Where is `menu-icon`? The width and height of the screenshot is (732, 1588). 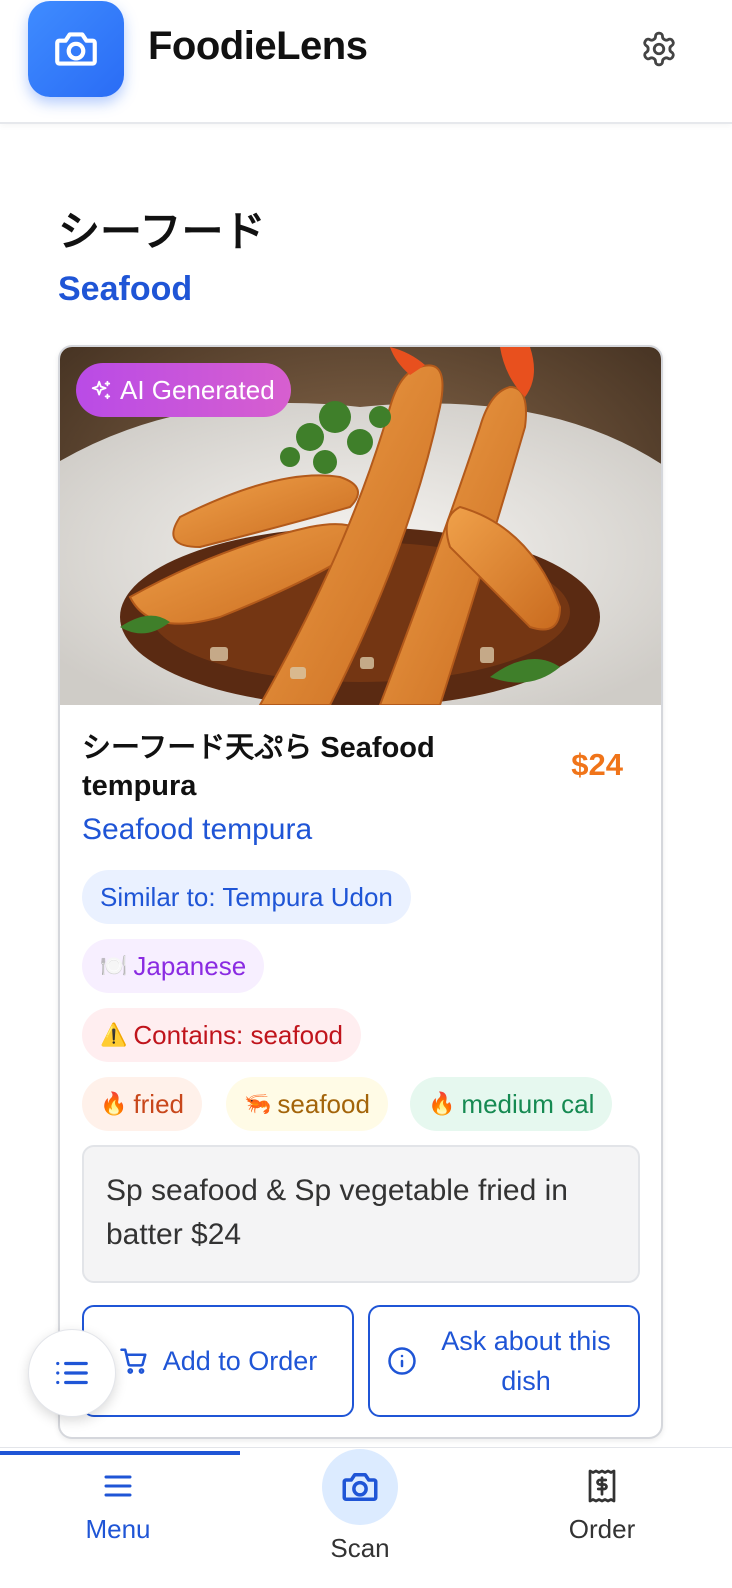 menu-icon is located at coordinates (118, 1486).